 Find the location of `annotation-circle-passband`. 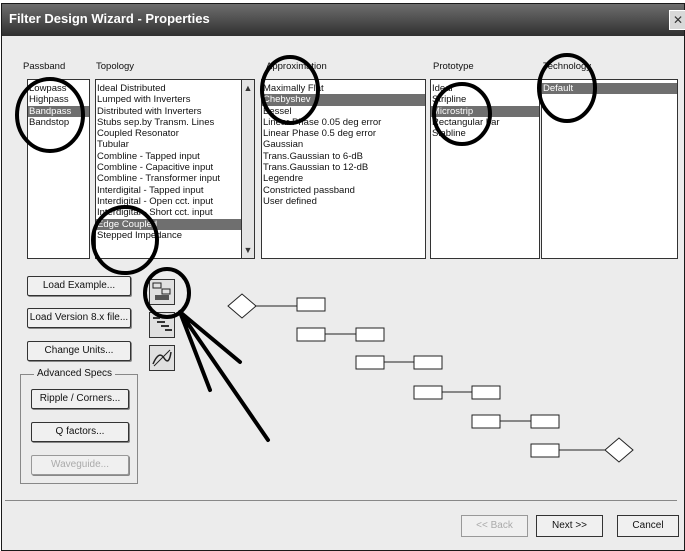

annotation-circle-passband is located at coordinates (50, 115).